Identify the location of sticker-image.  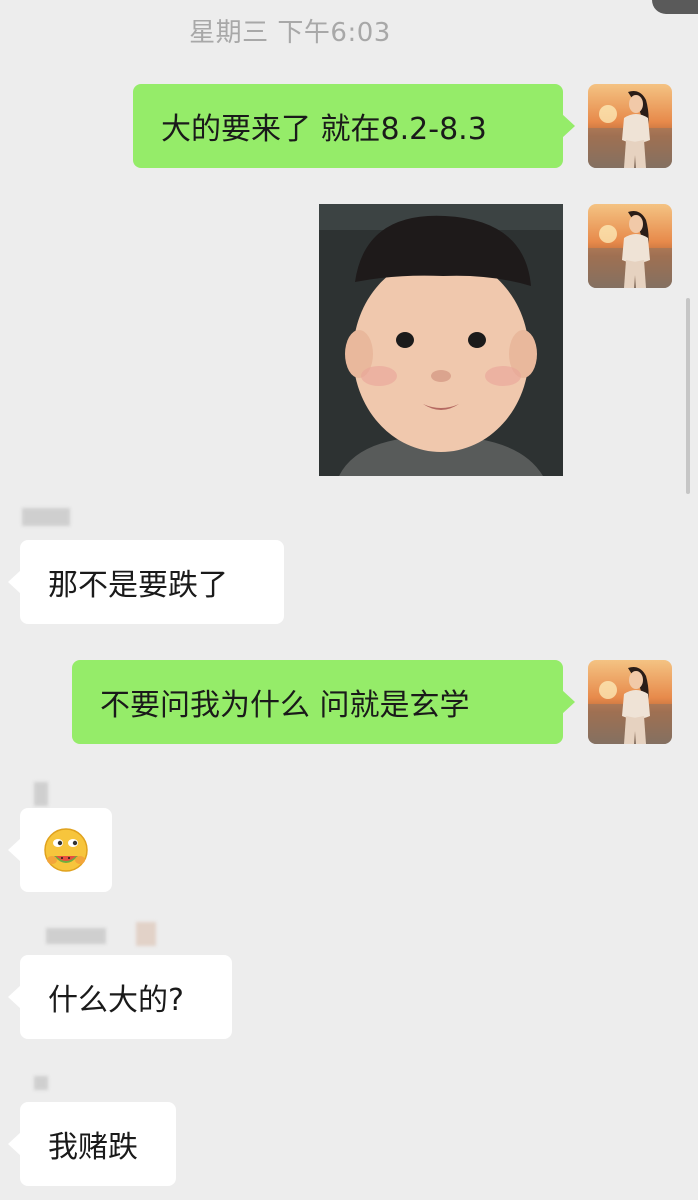
(441, 340).